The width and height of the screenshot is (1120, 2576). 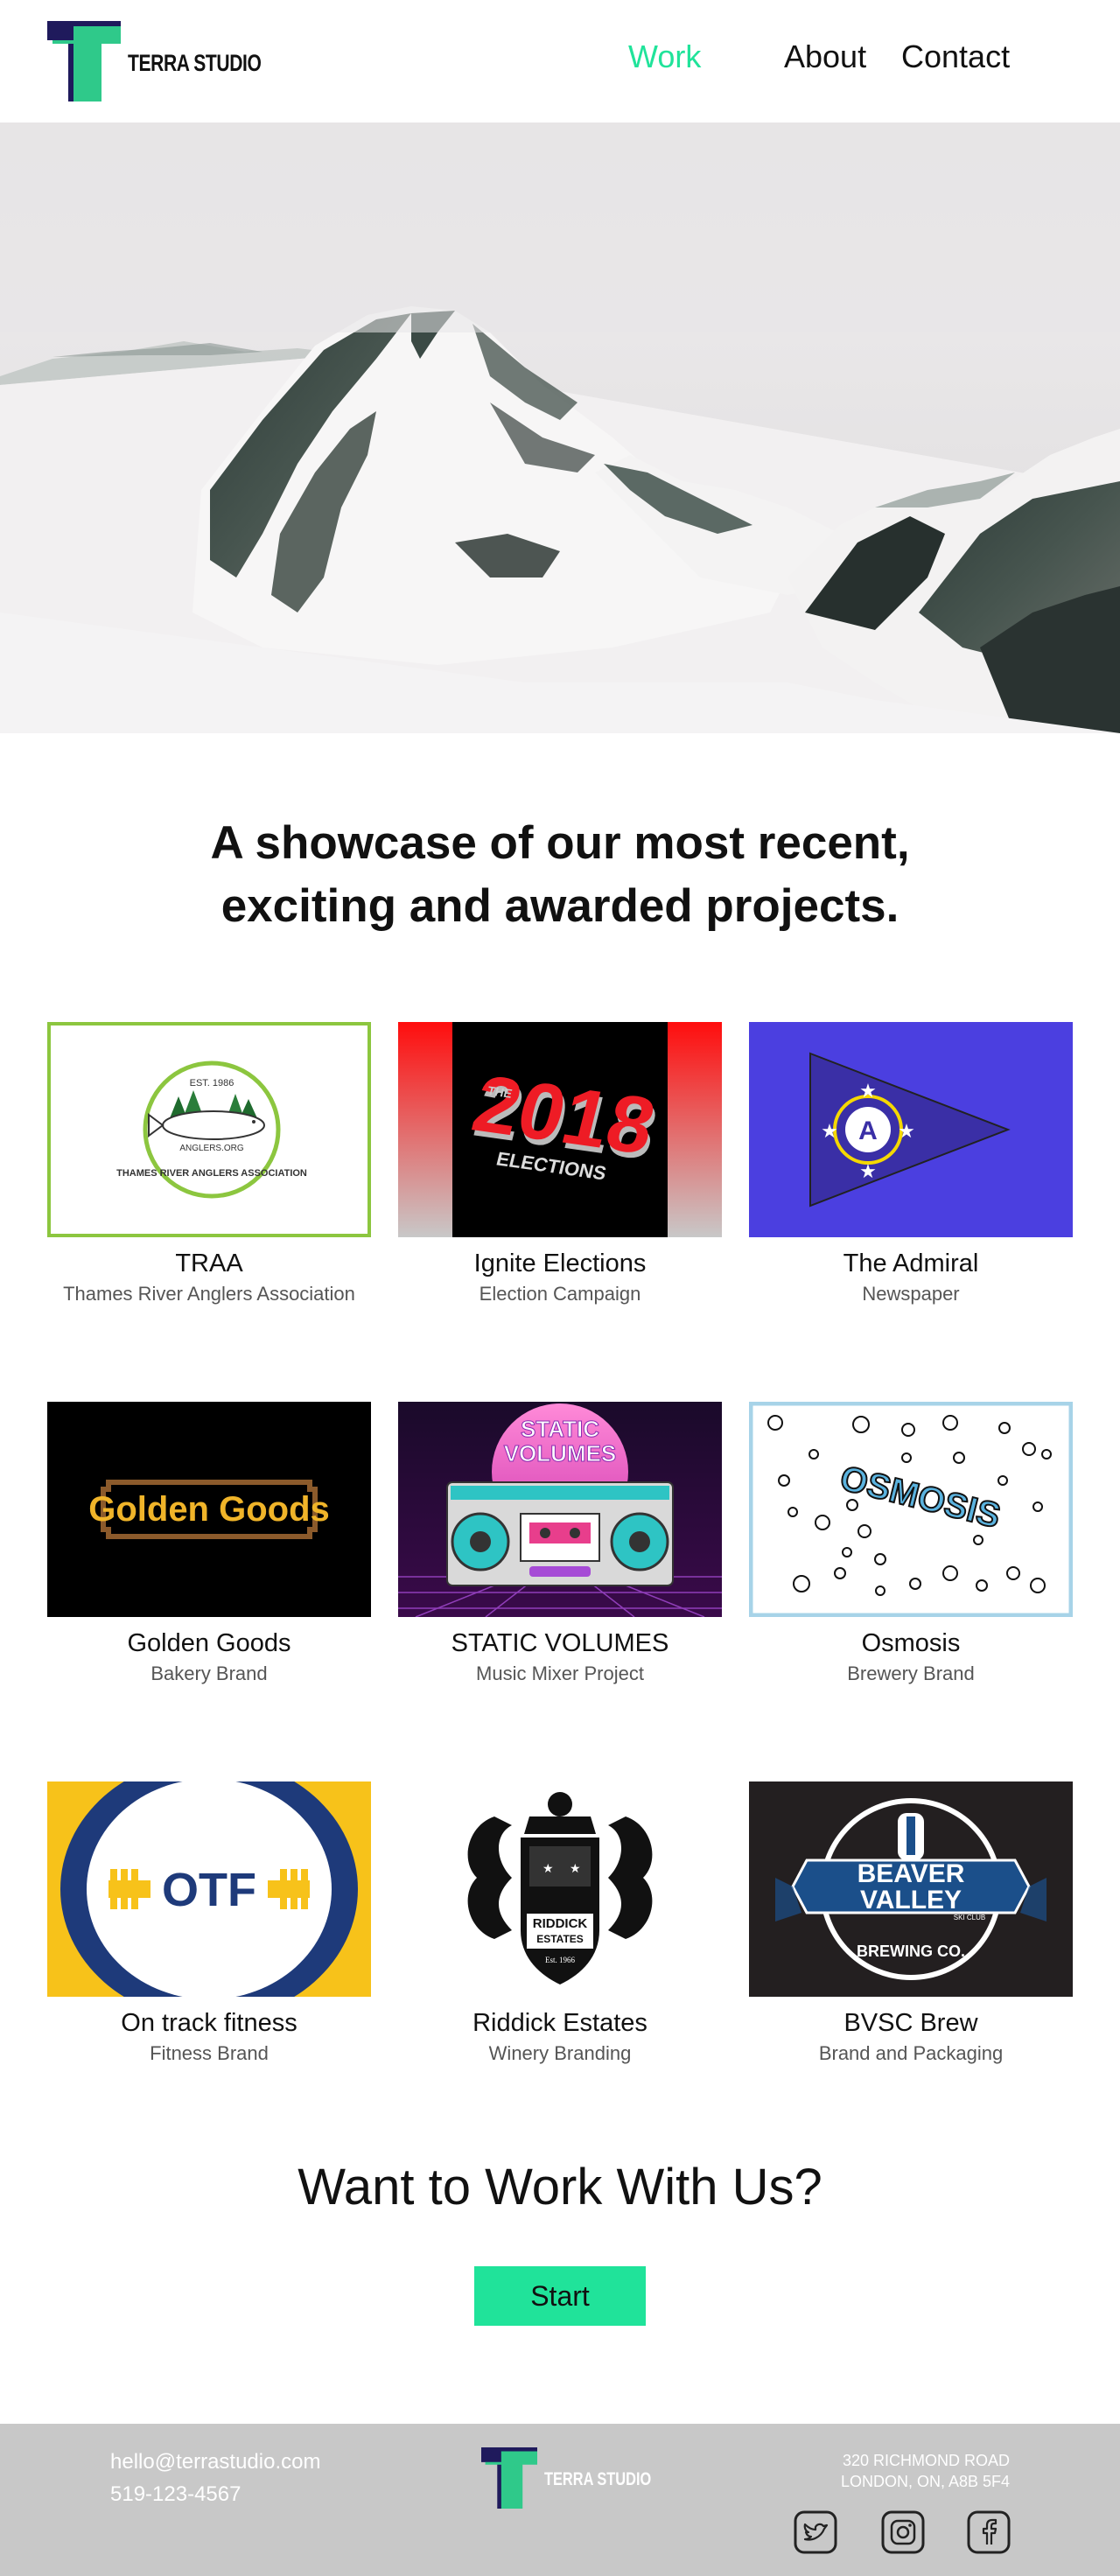 I want to click on riddick-line2: ESTATES, so click(x=560, y=1939).